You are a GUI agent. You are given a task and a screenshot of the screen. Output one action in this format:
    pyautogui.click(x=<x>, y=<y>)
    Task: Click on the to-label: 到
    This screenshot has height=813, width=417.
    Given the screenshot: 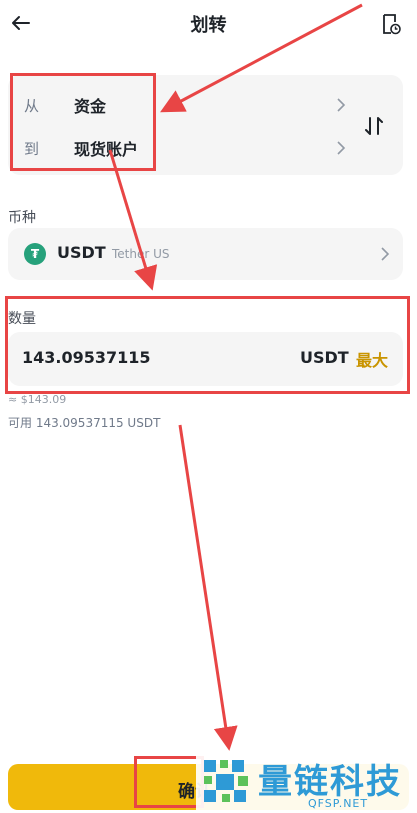 What is the action you would take?
    pyautogui.click(x=32, y=149)
    